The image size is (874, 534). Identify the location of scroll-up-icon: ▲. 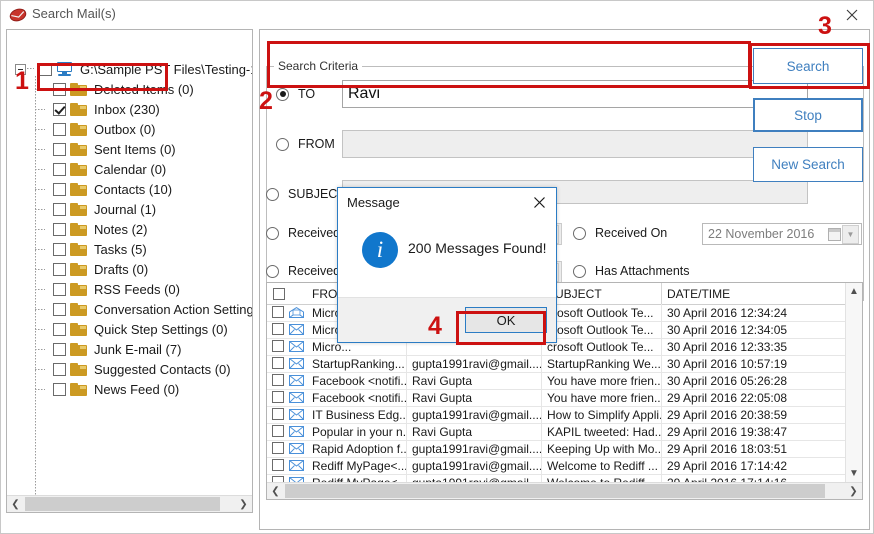
(854, 291).